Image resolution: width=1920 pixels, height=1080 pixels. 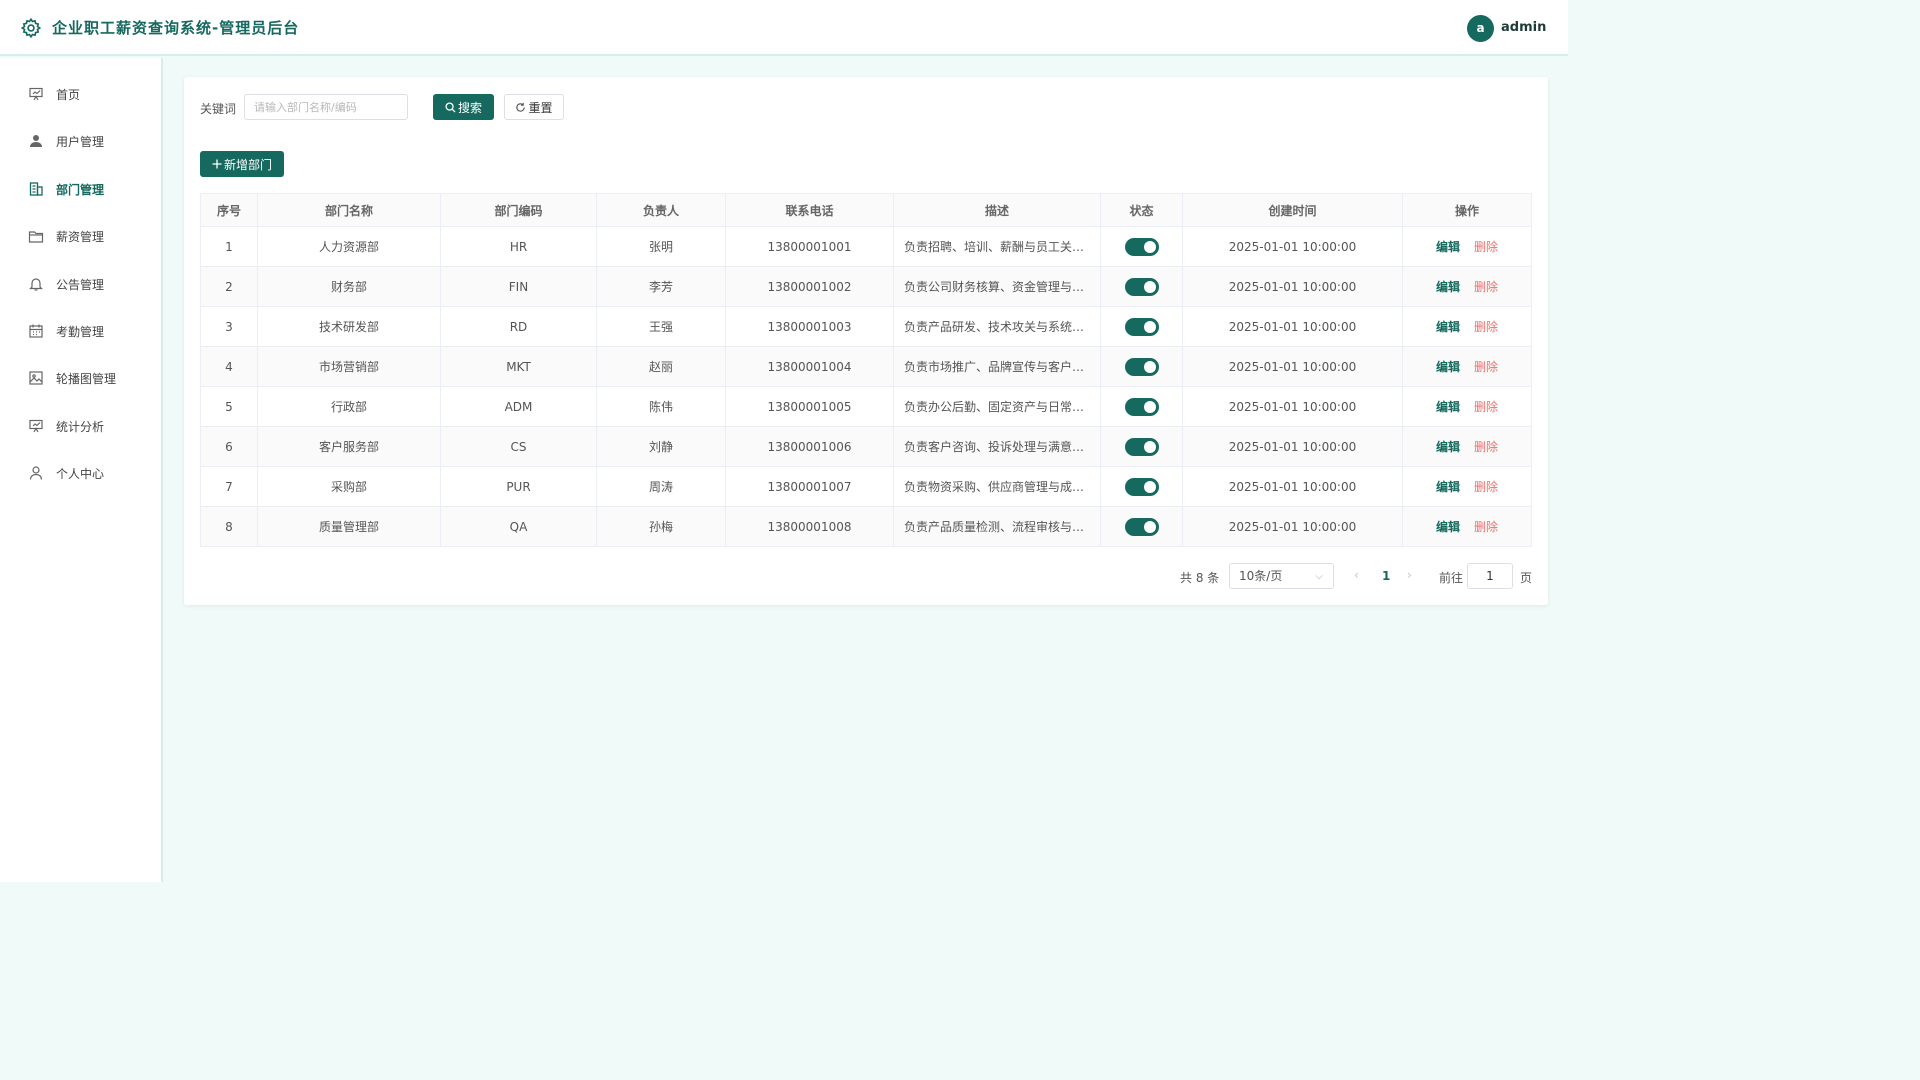 I want to click on cell-phone: 13800001008, so click(x=809, y=526).